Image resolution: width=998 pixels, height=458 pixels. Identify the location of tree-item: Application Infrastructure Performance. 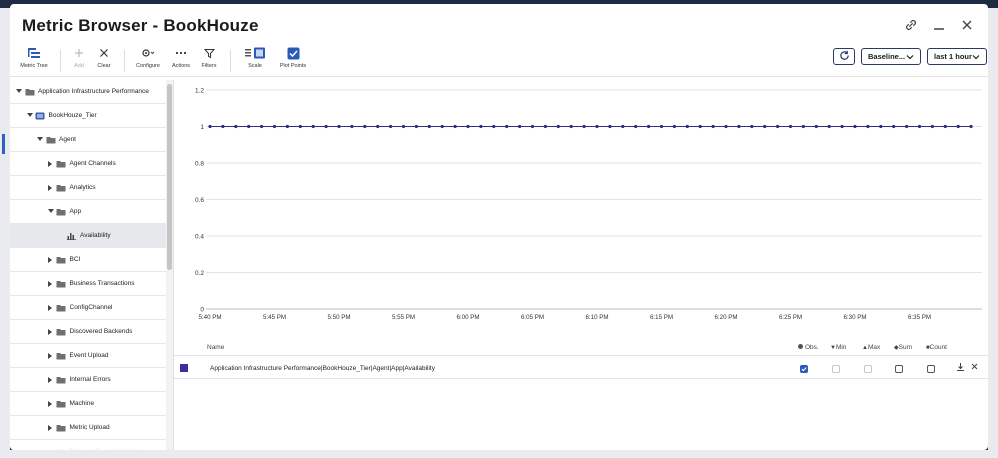
(88, 92).